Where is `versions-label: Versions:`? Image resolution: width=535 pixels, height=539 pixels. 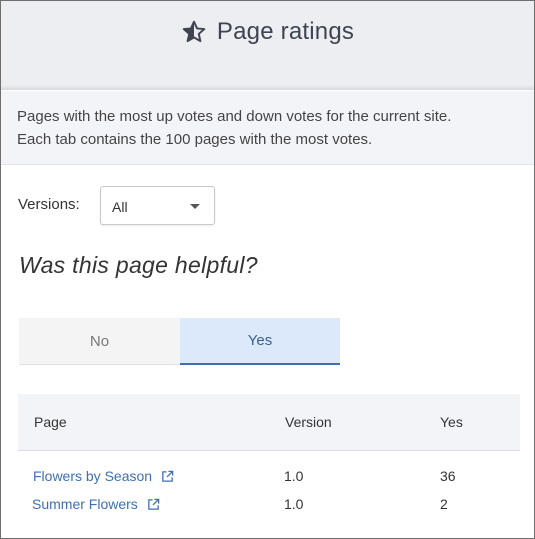
versions-label: Versions: is located at coordinates (49, 204).